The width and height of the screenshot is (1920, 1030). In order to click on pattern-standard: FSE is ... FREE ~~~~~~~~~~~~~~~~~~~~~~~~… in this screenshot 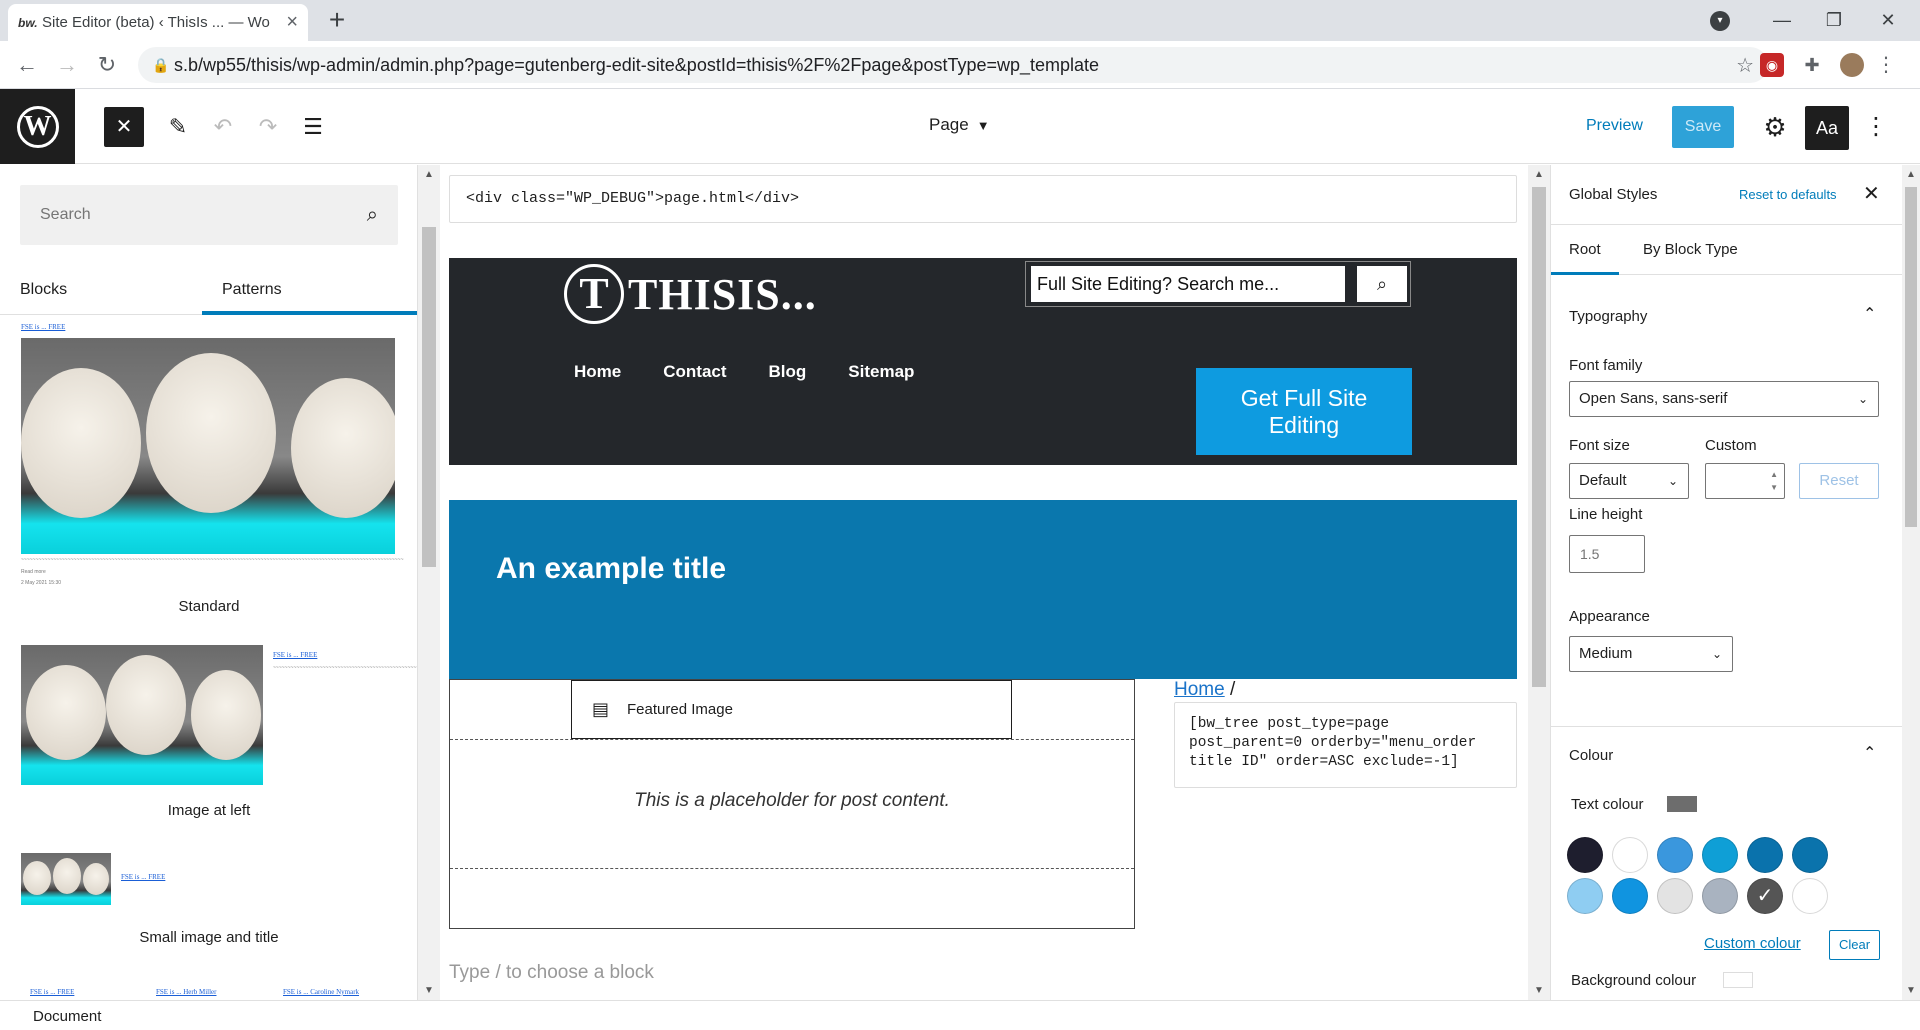, I will do `click(208, 470)`.